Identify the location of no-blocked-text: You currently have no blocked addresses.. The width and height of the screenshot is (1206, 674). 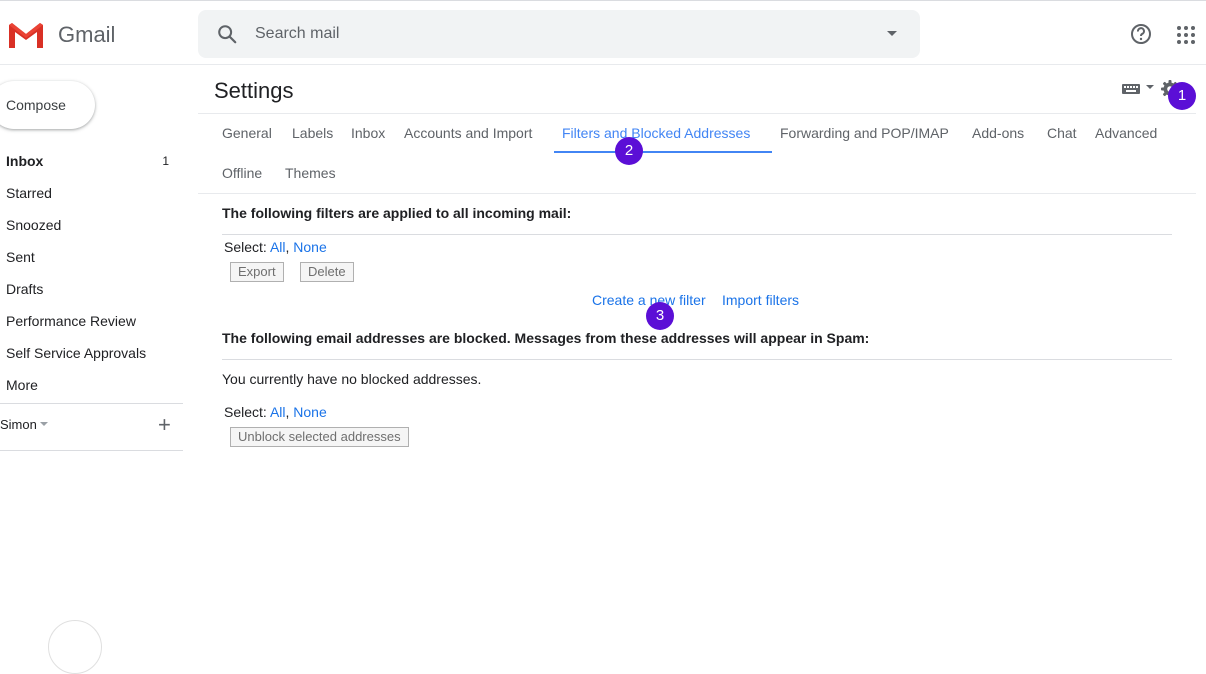
(352, 379).